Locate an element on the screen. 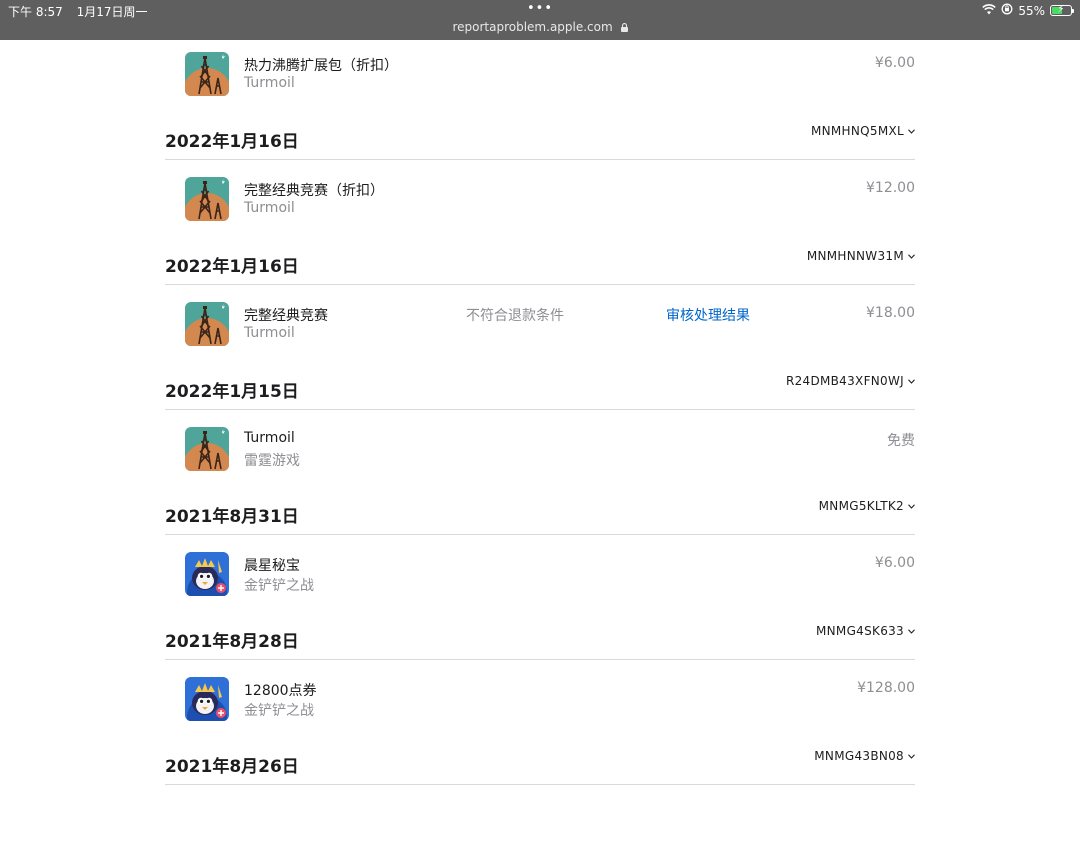  purchase-group: 2021年8月31日 MNMG5KLTK2 晨星秘宝金铲铲之战 ¥6.00 is located at coordinates (540, 549).